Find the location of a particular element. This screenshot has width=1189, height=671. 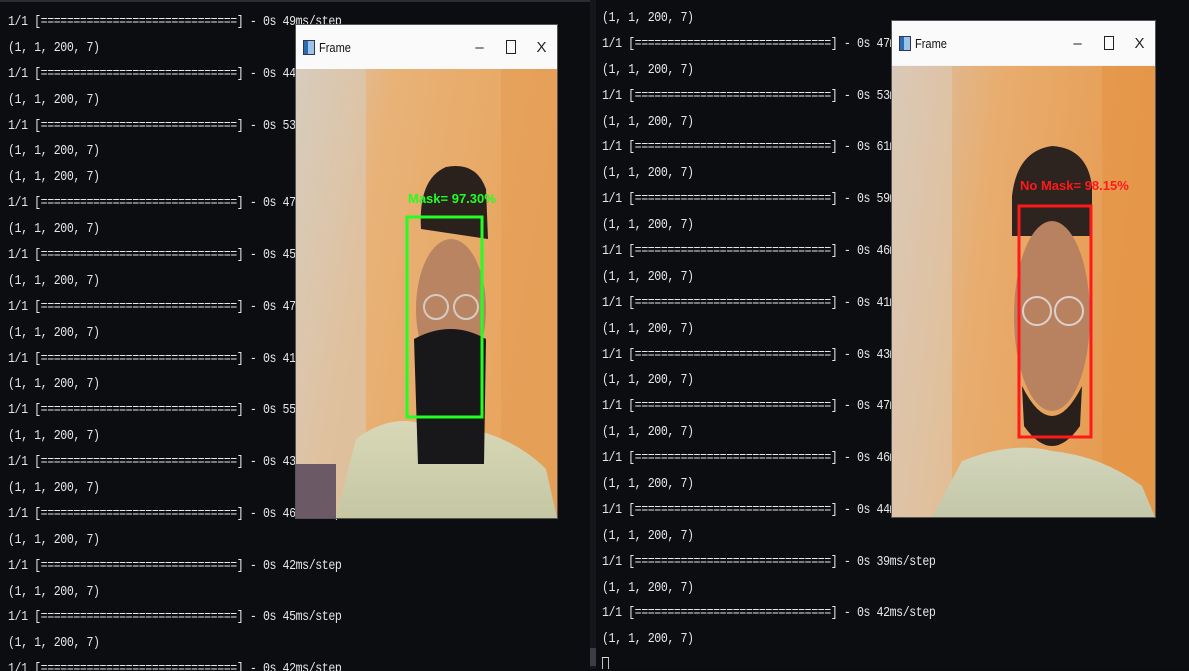

terminal-prompt is located at coordinates (768, 661).